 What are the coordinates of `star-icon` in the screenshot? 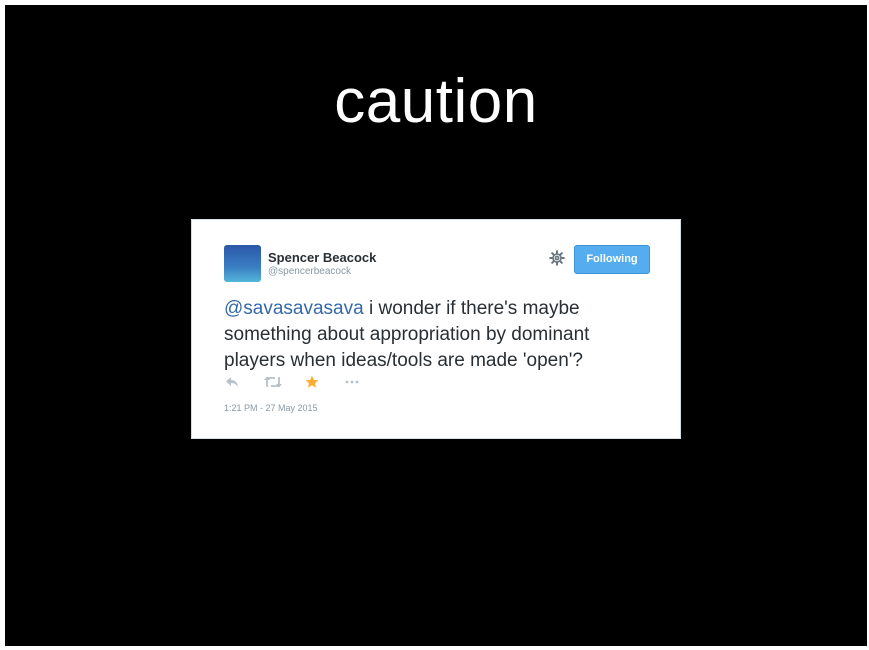 It's located at (312, 382).